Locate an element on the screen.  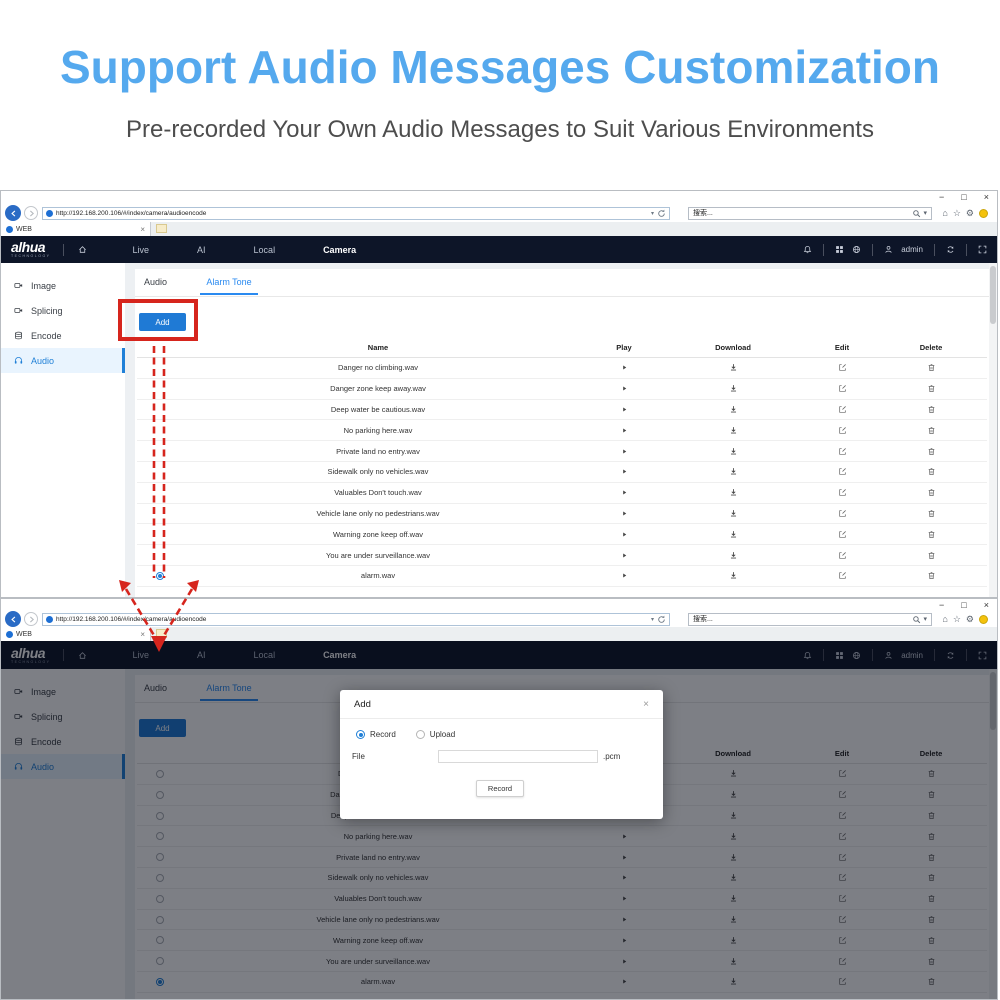
tab-audio: Audio is located at coordinates (155, 282).